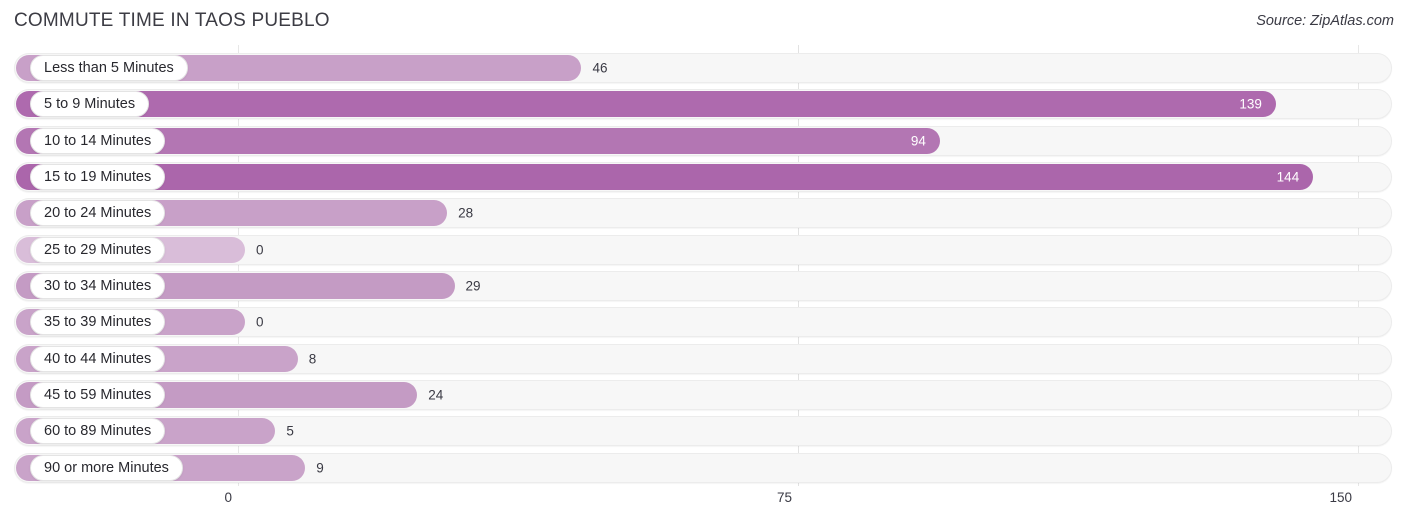  I want to click on bar-category-label: Less than 5 Minutes, so click(109, 68).